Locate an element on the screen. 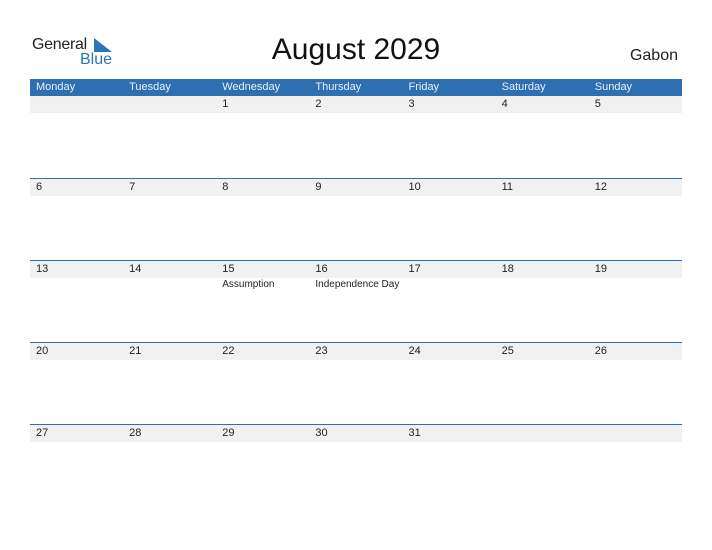  day-cell: 10 is located at coordinates (414, 187).